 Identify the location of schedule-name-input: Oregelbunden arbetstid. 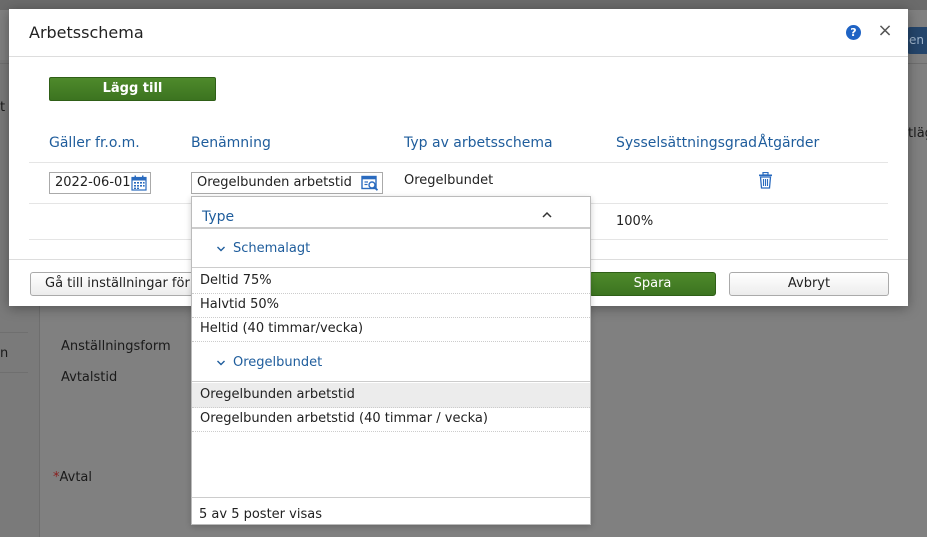
(287, 183).